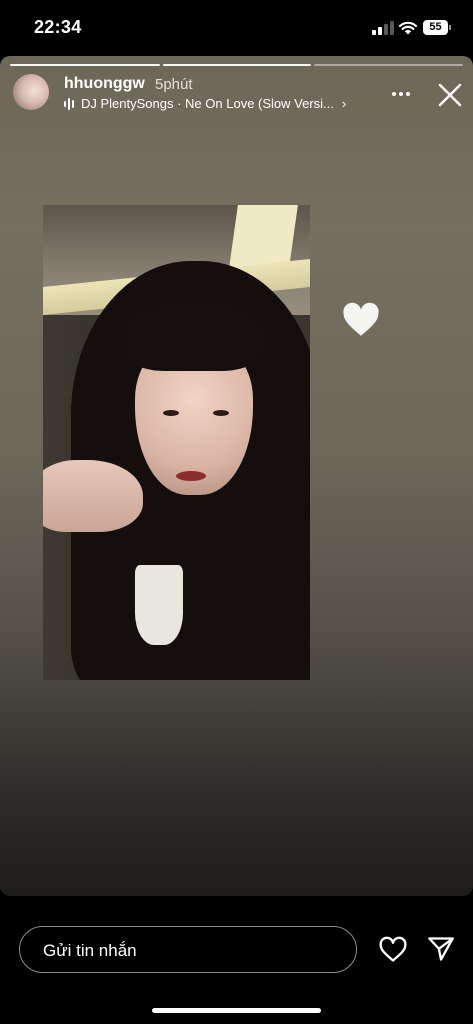  What do you see at coordinates (435, 27) in the screenshot?
I see `battery-icon: 55` at bounding box center [435, 27].